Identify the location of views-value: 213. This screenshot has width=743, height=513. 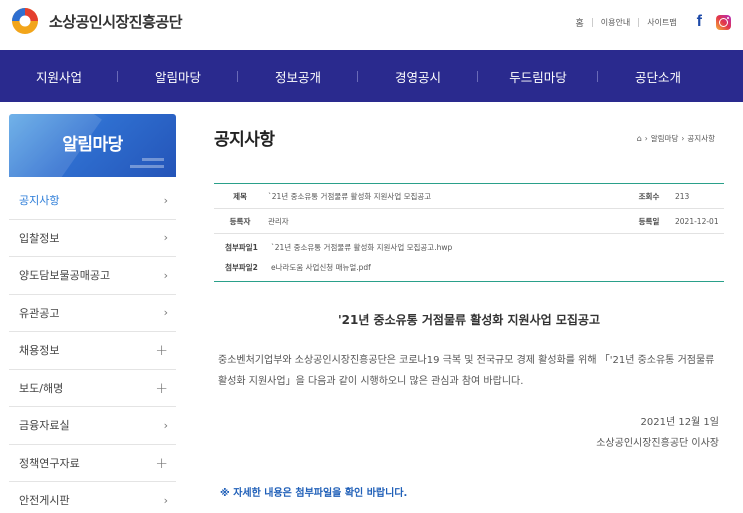
(682, 196).